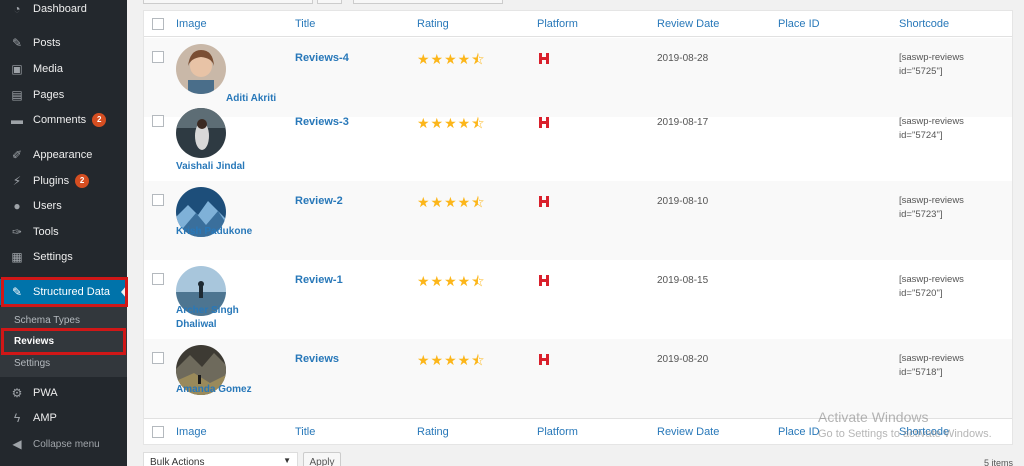 The height and width of the screenshot is (466, 1024). I want to click on highlight-structured-data, so click(64, 292).